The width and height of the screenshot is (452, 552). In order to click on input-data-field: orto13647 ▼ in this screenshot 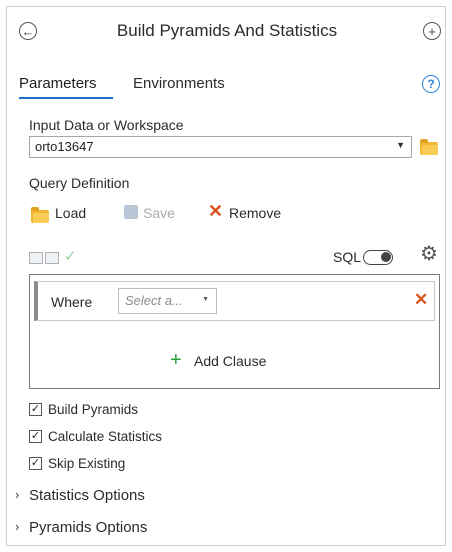, I will do `click(220, 147)`.